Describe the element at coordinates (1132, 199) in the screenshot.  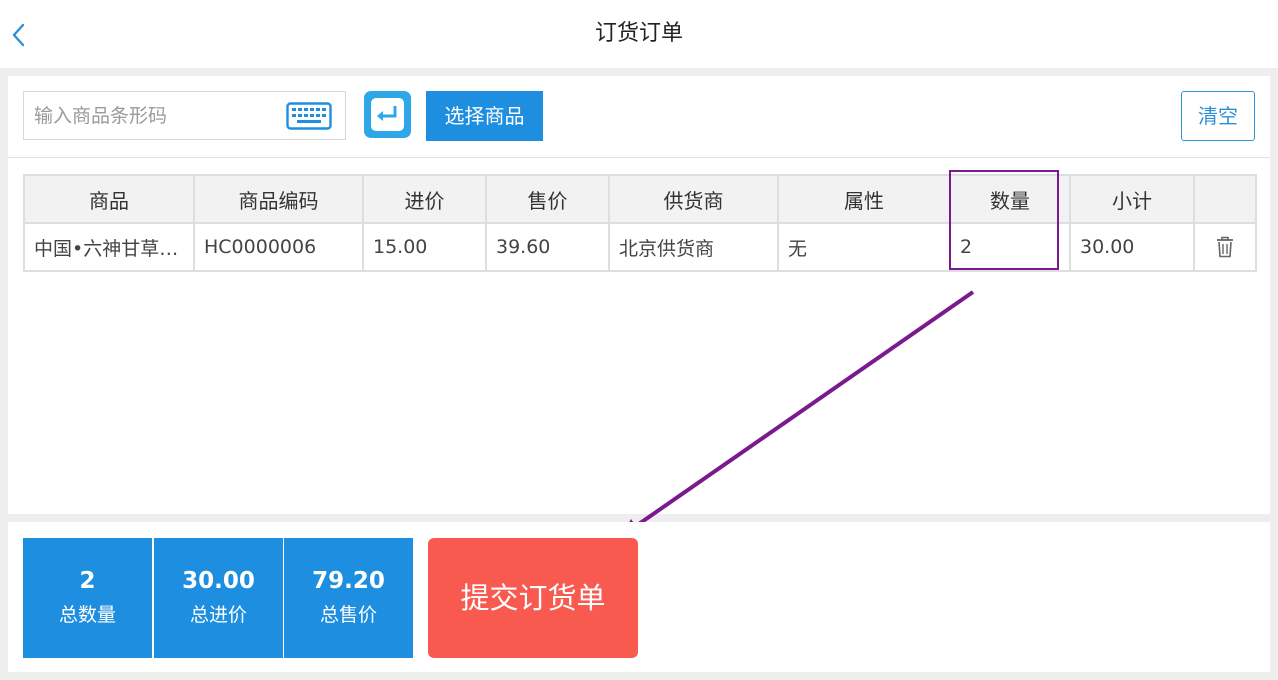
I see `column-header-subtotal: 小计` at that location.